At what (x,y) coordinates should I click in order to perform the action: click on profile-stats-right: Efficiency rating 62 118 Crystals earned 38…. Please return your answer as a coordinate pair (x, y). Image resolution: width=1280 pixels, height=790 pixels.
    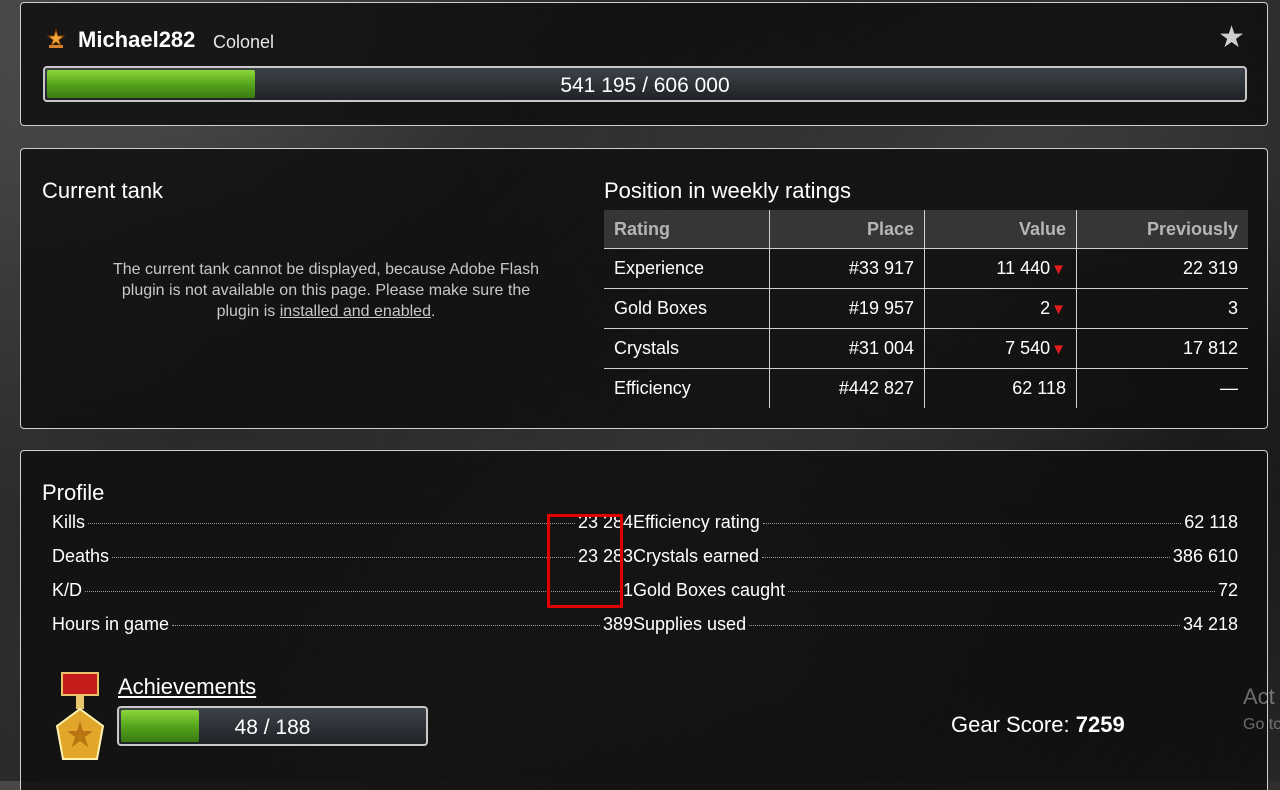
    Looking at the image, I should click on (935, 580).